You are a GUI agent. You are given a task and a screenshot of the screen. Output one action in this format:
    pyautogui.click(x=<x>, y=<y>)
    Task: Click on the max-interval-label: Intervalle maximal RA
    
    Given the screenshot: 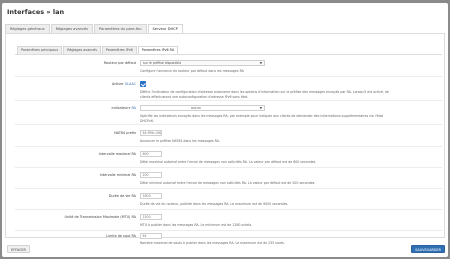 What is the action you would take?
    pyautogui.click(x=117, y=154)
    